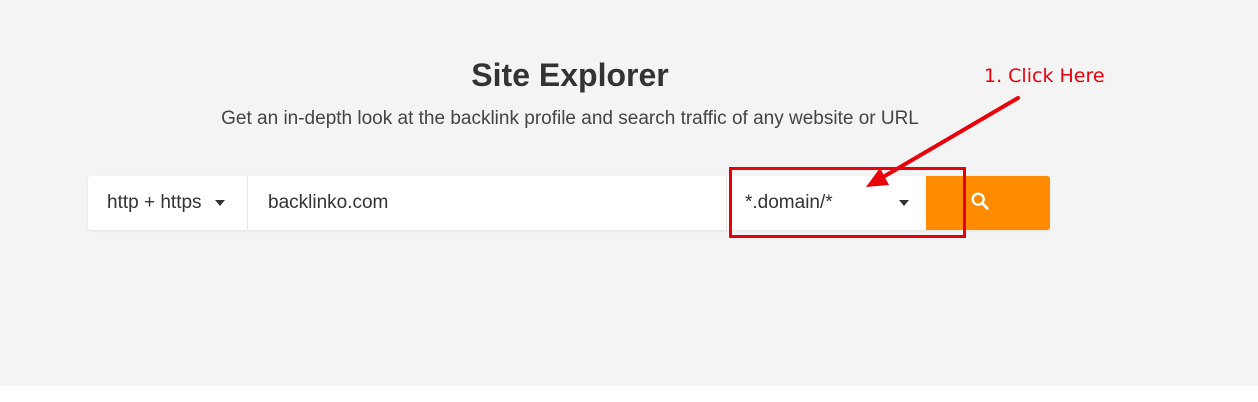 This screenshot has width=1258, height=402. I want to click on protocol-label: http + https, so click(154, 202).